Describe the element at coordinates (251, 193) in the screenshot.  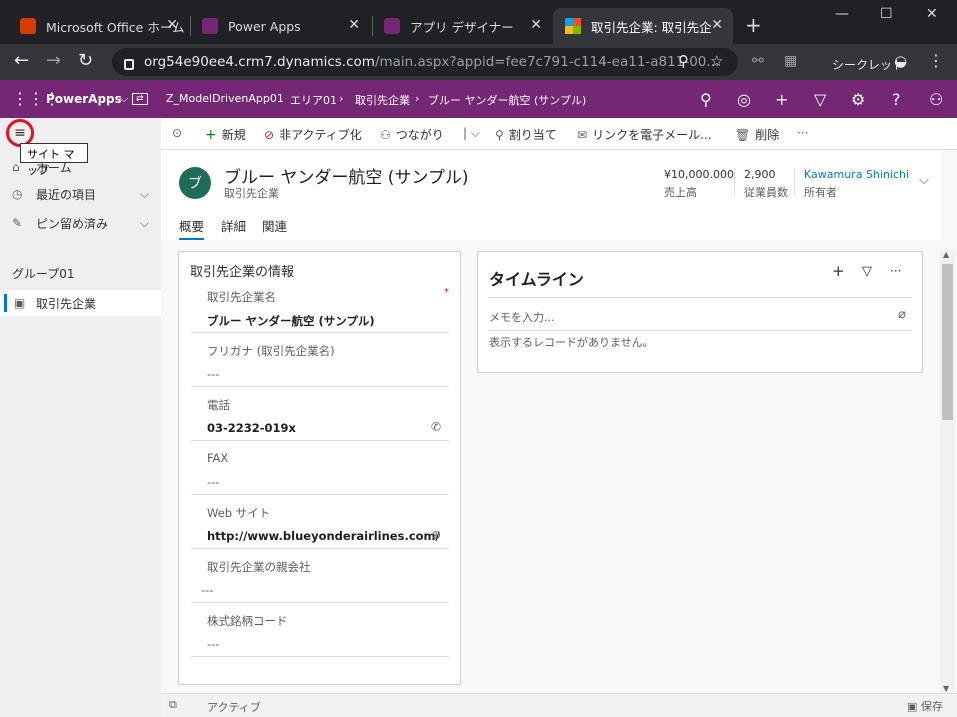
I see `record-type: 取引先企業` at that location.